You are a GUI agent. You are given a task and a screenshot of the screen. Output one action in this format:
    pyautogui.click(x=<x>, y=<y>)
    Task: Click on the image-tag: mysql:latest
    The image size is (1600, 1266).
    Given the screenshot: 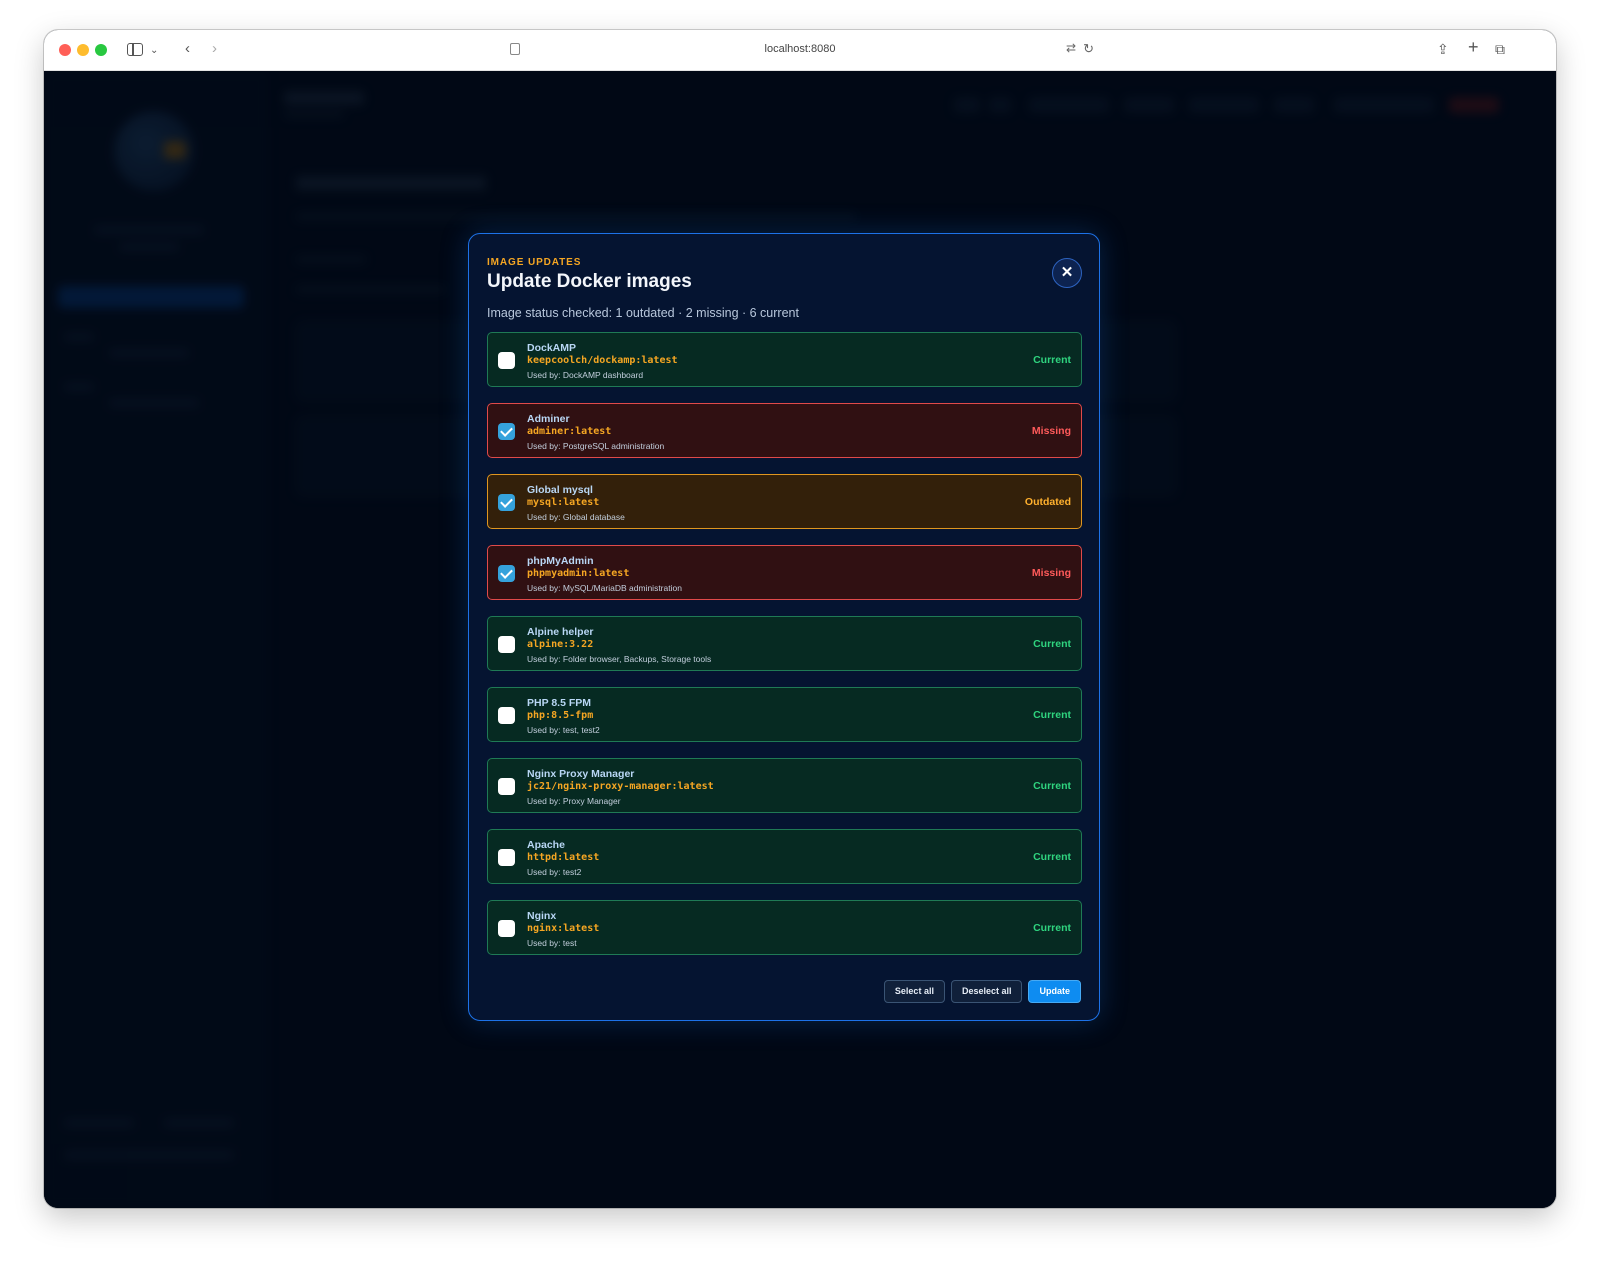 What is the action you would take?
    pyautogui.click(x=563, y=502)
    